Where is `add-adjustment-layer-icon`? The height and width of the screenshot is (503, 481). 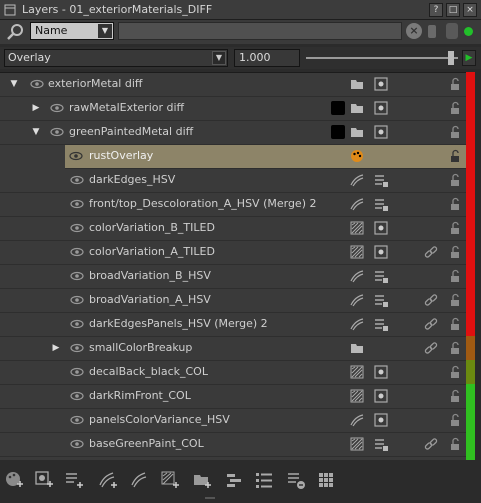 add-adjustment-layer-icon is located at coordinates (74, 480).